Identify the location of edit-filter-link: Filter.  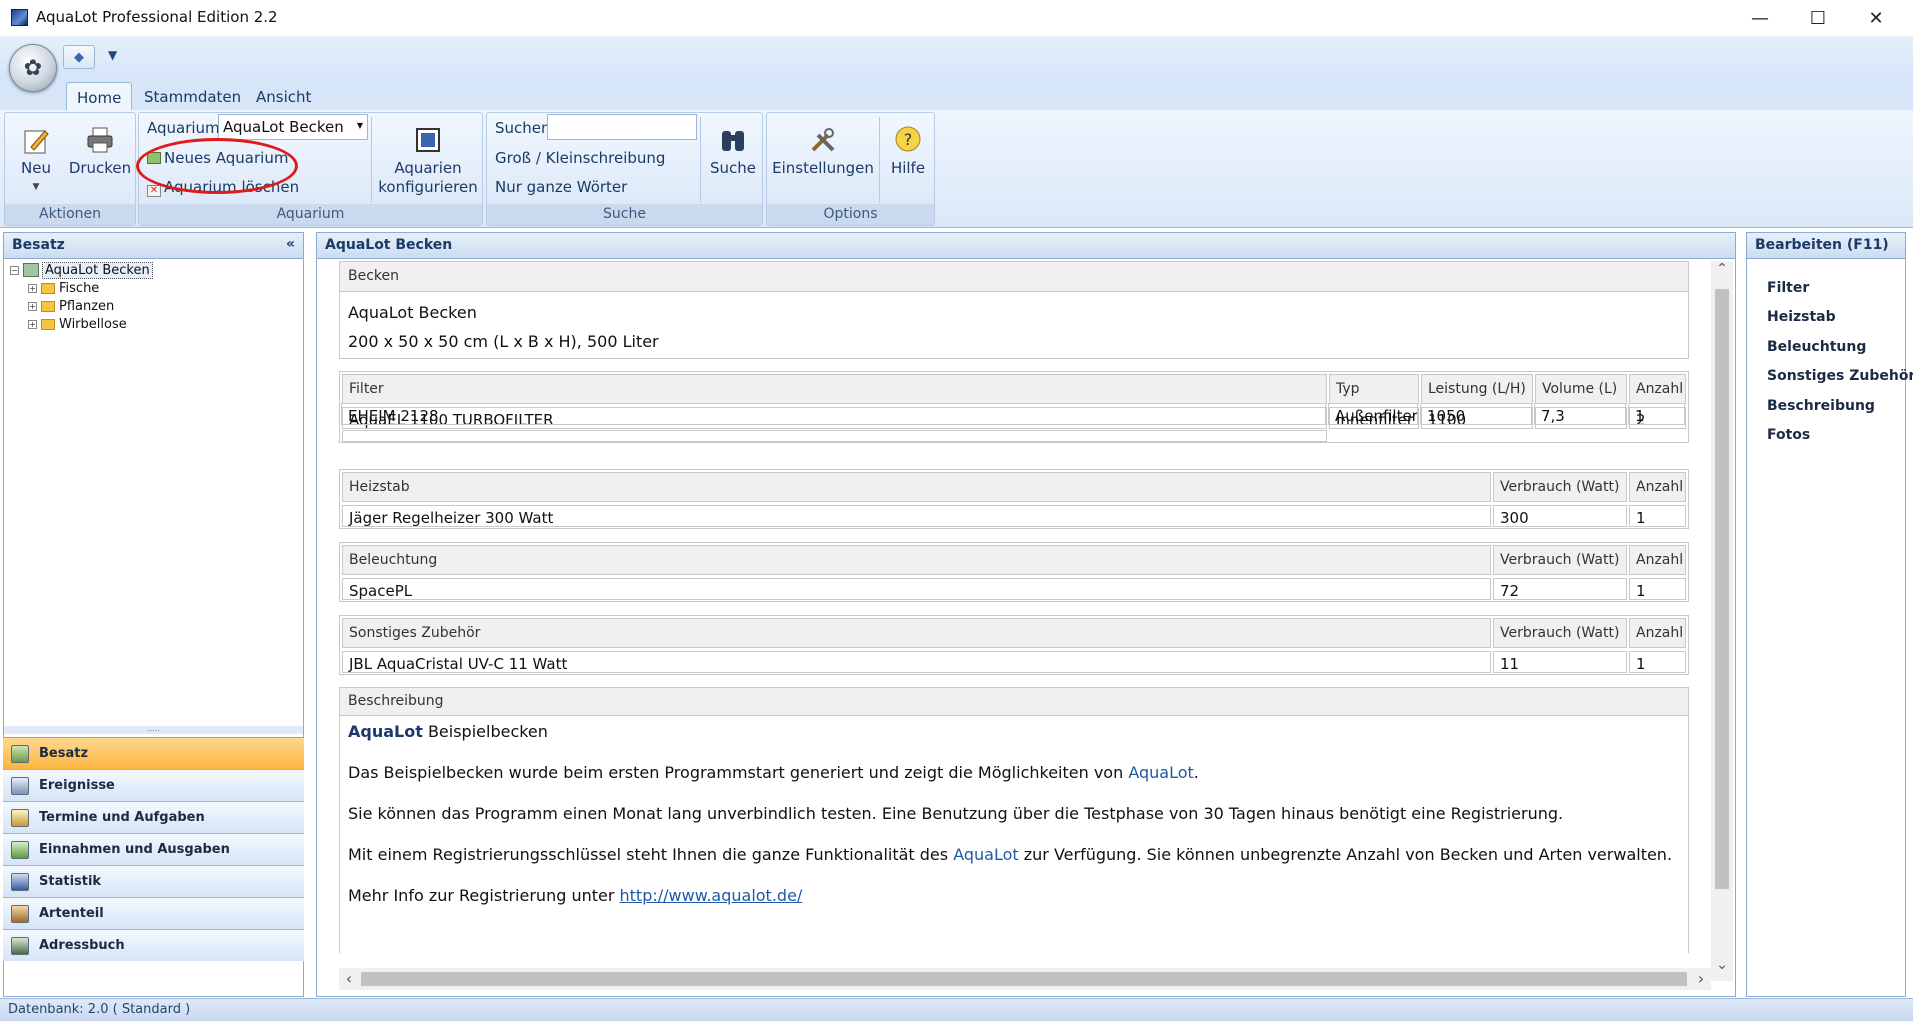
(1788, 288).